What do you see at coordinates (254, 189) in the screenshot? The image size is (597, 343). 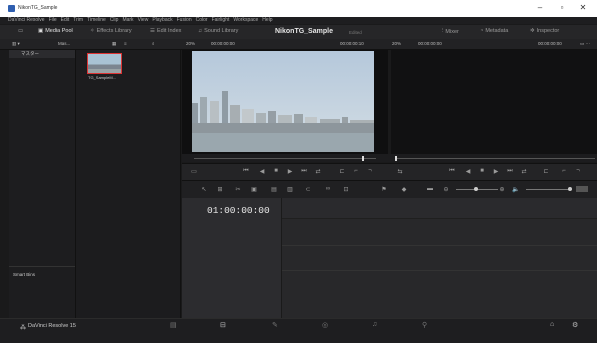 I see `insert-clip-icon: ▣` at bounding box center [254, 189].